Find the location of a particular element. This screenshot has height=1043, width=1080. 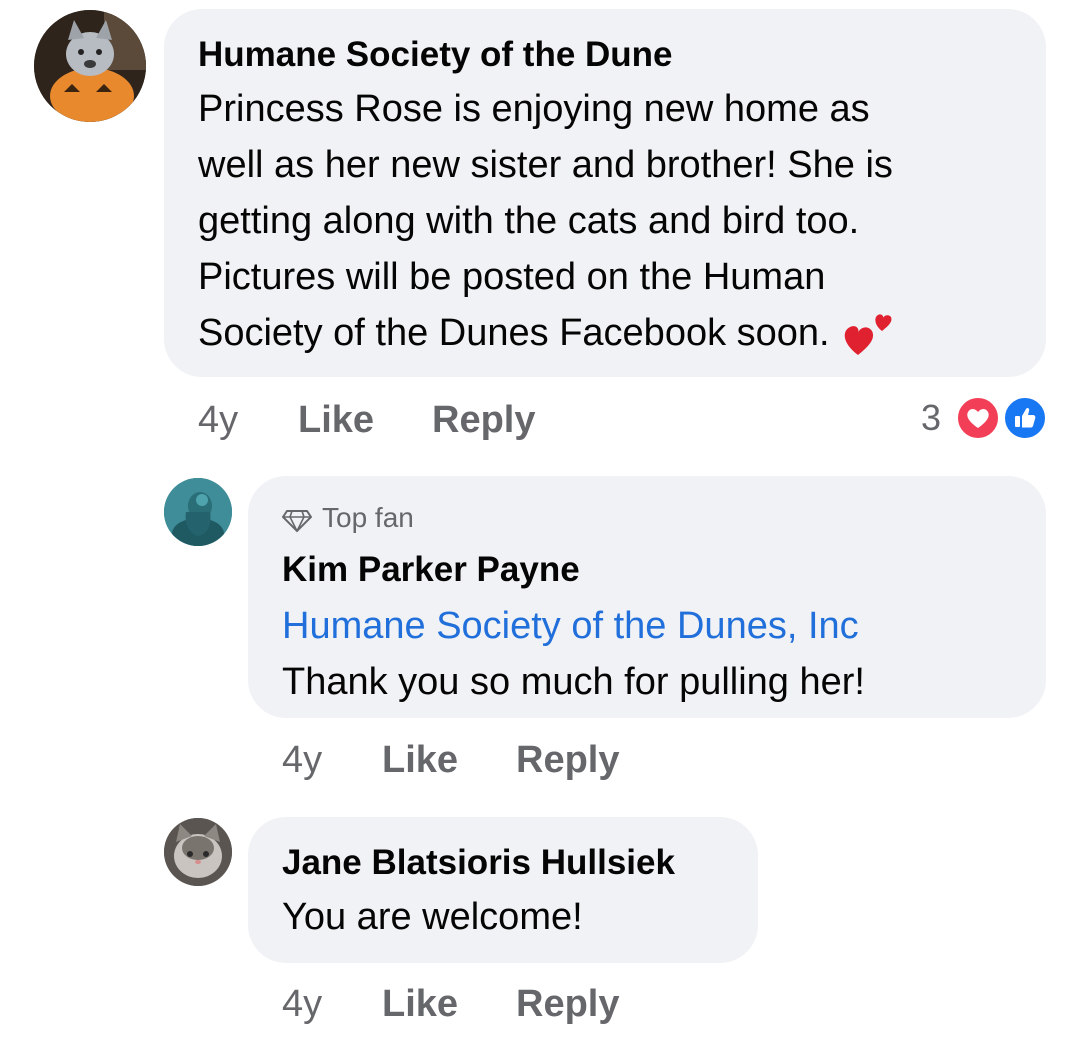

comment-line: Society of the Dunes Facebook soon. is located at coordinates (514, 333).